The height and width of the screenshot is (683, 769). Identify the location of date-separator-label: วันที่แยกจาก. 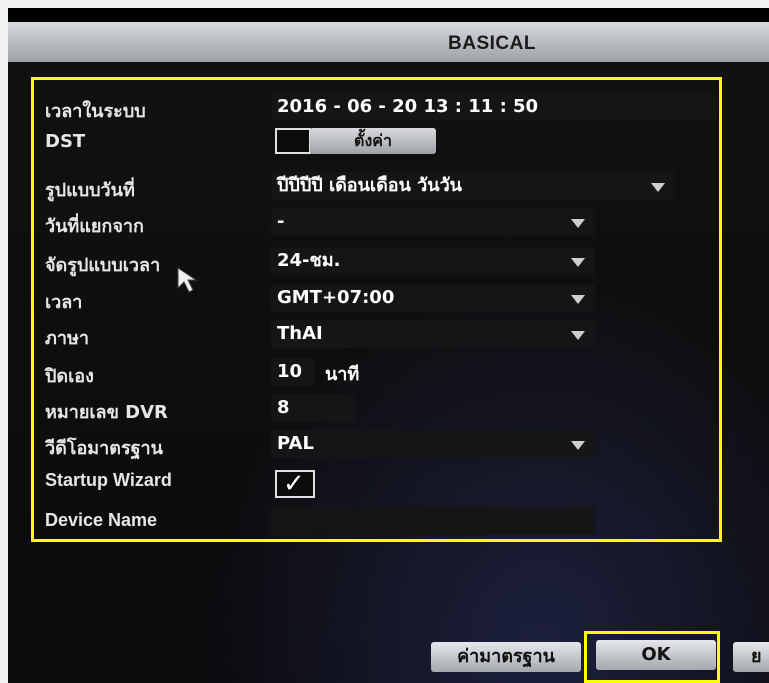
(94, 226).